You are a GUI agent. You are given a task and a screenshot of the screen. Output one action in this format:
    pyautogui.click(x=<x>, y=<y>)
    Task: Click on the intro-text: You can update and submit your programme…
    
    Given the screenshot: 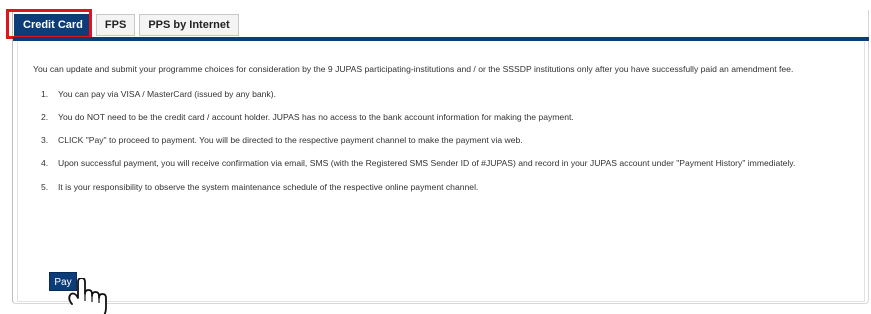 What is the action you would take?
    pyautogui.click(x=413, y=69)
    